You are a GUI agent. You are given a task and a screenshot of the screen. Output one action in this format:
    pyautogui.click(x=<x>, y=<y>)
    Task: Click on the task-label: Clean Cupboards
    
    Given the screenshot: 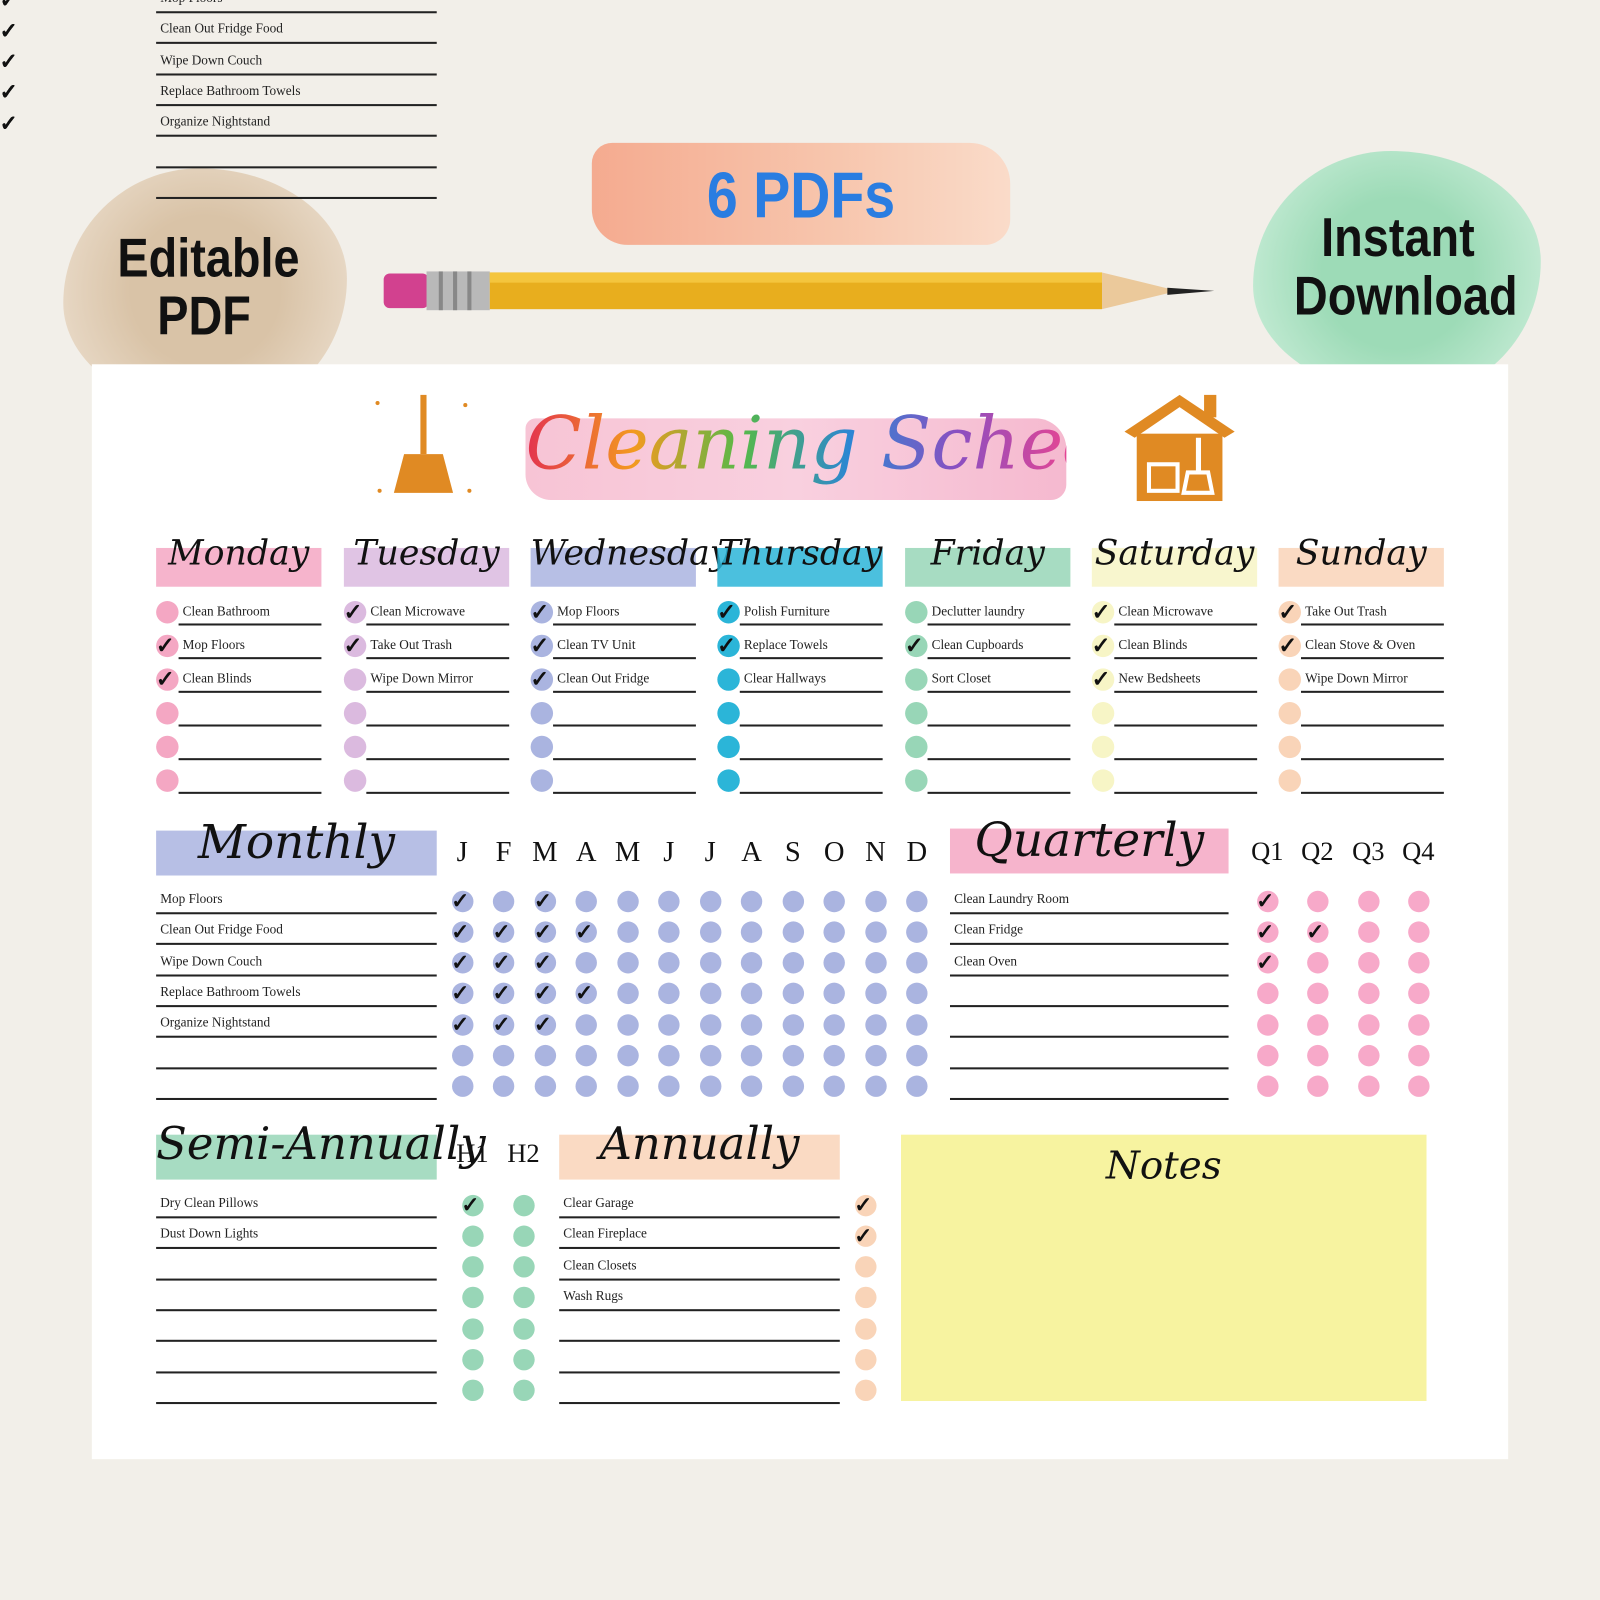 What is the action you would take?
    pyautogui.click(x=978, y=645)
    